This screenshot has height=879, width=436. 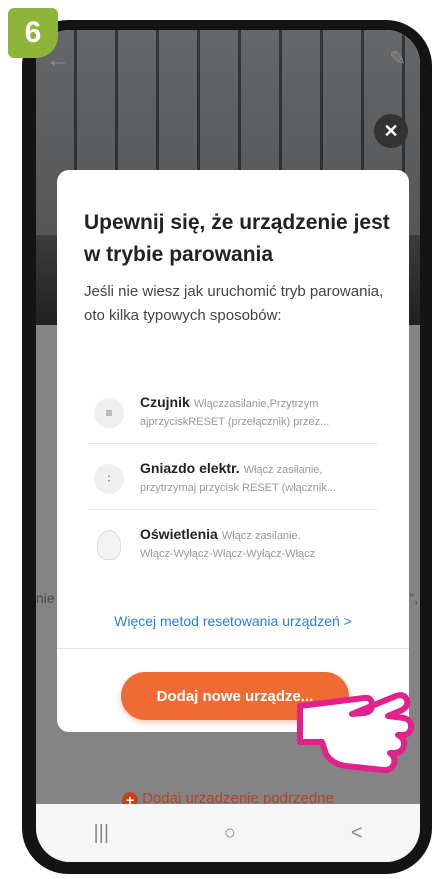 What do you see at coordinates (101, 833) in the screenshot?
I see `recent-apps-icon: |||` at bounding box center [101, 833].